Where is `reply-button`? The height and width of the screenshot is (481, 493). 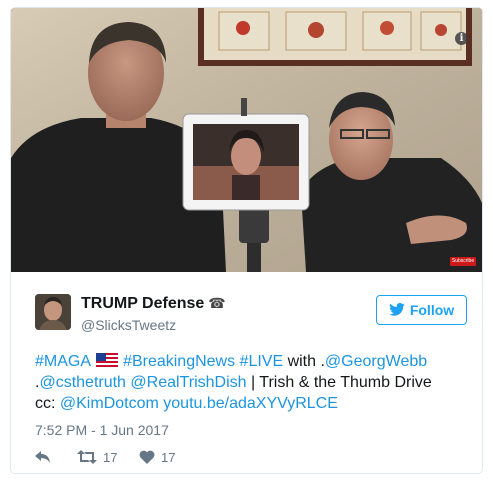 reply-button is located at coordinates (43, 457).